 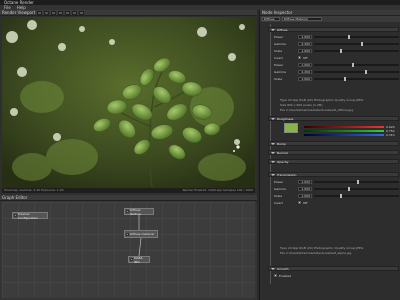 What do you see at coordinates (19, 12) in the screenshot?
I see `render-viewport-title: Render Viewport` at bounding box center [19, 12].